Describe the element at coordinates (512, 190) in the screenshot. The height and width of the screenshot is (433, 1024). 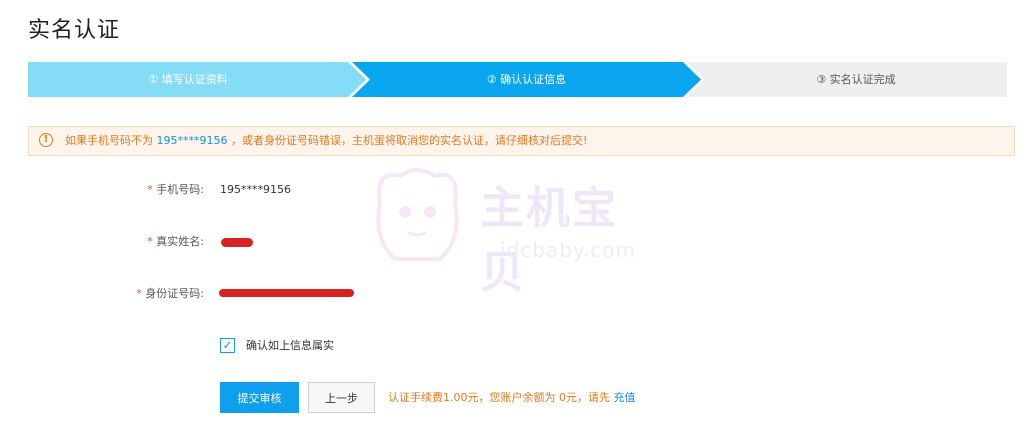
I see `phone-row: * 手机号码: 195****9156` at that location.